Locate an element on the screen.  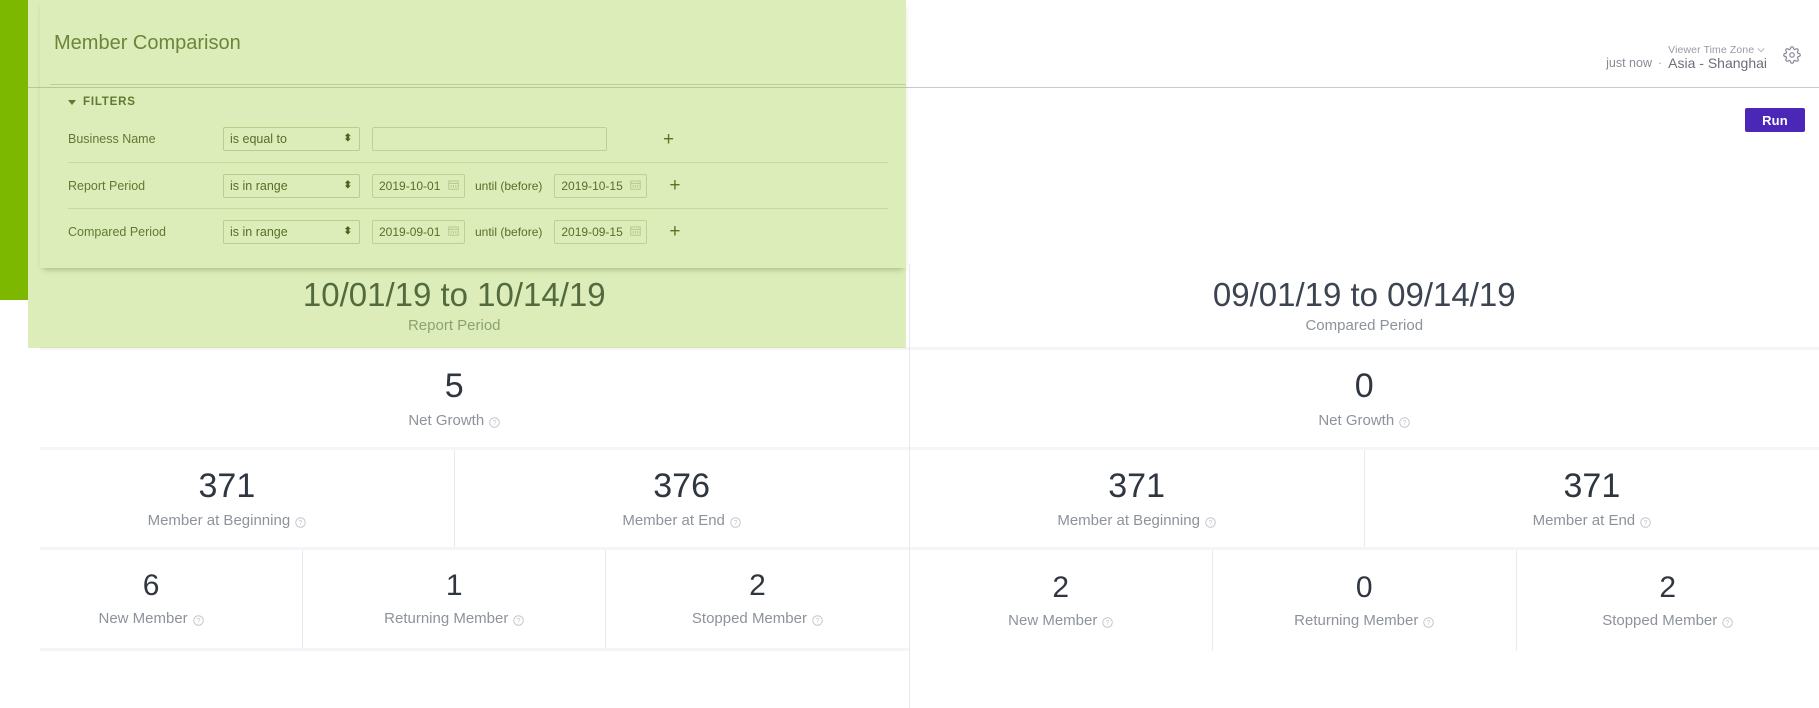
filter-end-date: 2019-10-15 is located at coordinates (601, 185).